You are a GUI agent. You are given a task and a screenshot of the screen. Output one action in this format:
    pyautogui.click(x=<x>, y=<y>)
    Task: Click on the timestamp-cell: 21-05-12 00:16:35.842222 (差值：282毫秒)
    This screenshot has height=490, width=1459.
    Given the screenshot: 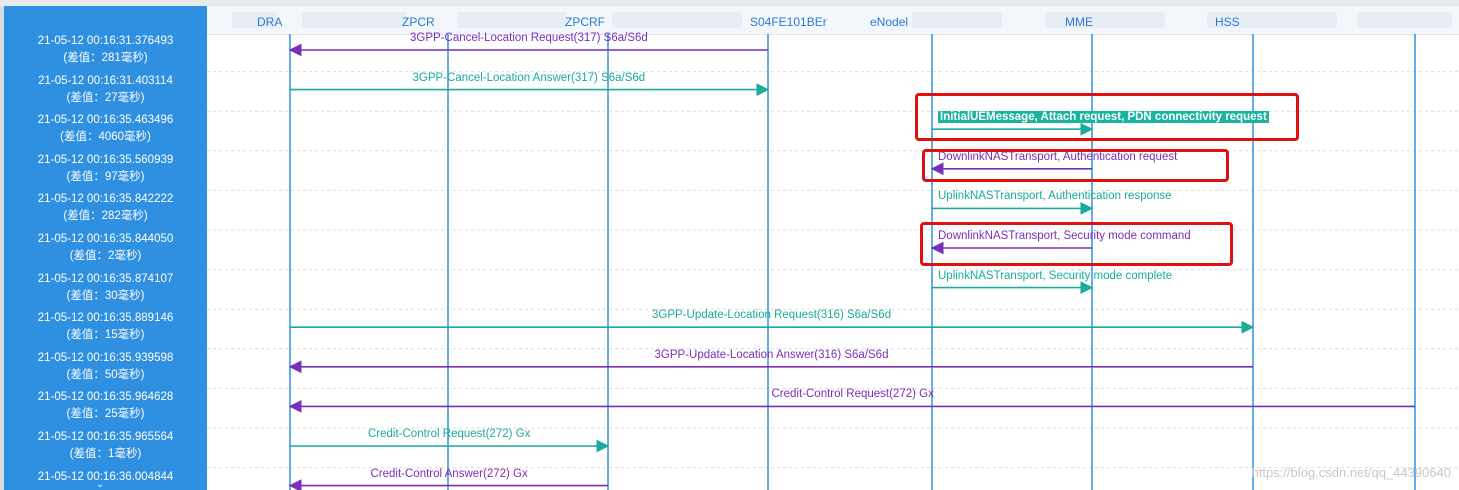 What is the action you would take?
    pyautogui.click(x=105, y=208)
    